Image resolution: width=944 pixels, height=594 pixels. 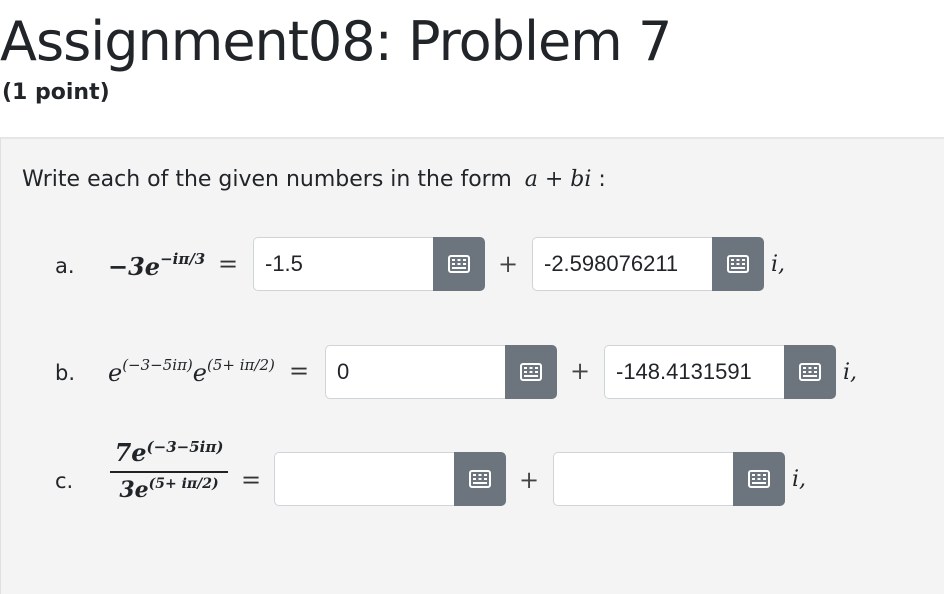 I want to click on part-a-base: −3e, so click(x=134, y=266).